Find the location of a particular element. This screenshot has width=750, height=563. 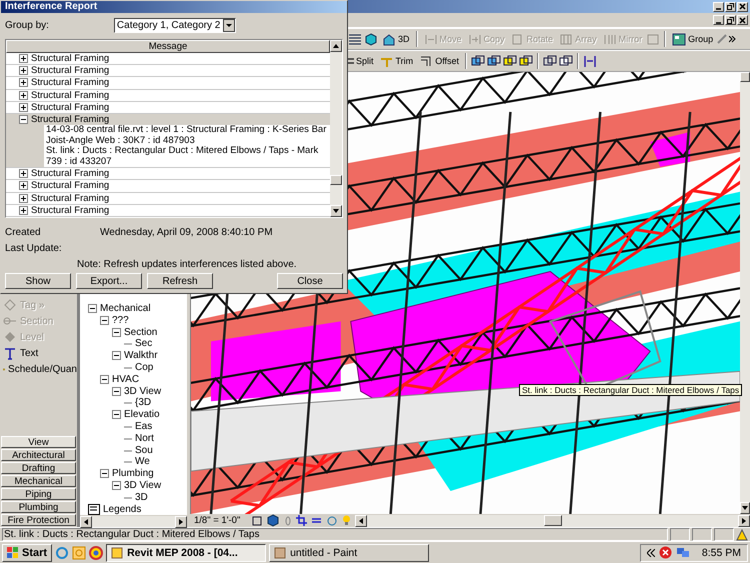

dialog-button: Close is located at coordinates (310, 281).